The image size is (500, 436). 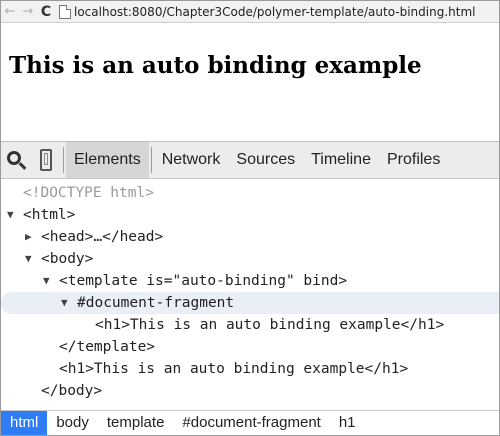 What do you see at coordinates (49, 215) in the screenshot?
I see `tree-node-label: <html>` at bounding box center [49, 215].